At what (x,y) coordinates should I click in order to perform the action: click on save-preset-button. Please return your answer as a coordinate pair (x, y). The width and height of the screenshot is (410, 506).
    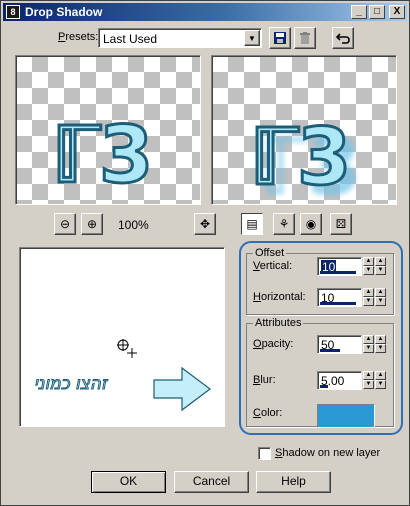
    Looking at the image, I should click on (280, 38).